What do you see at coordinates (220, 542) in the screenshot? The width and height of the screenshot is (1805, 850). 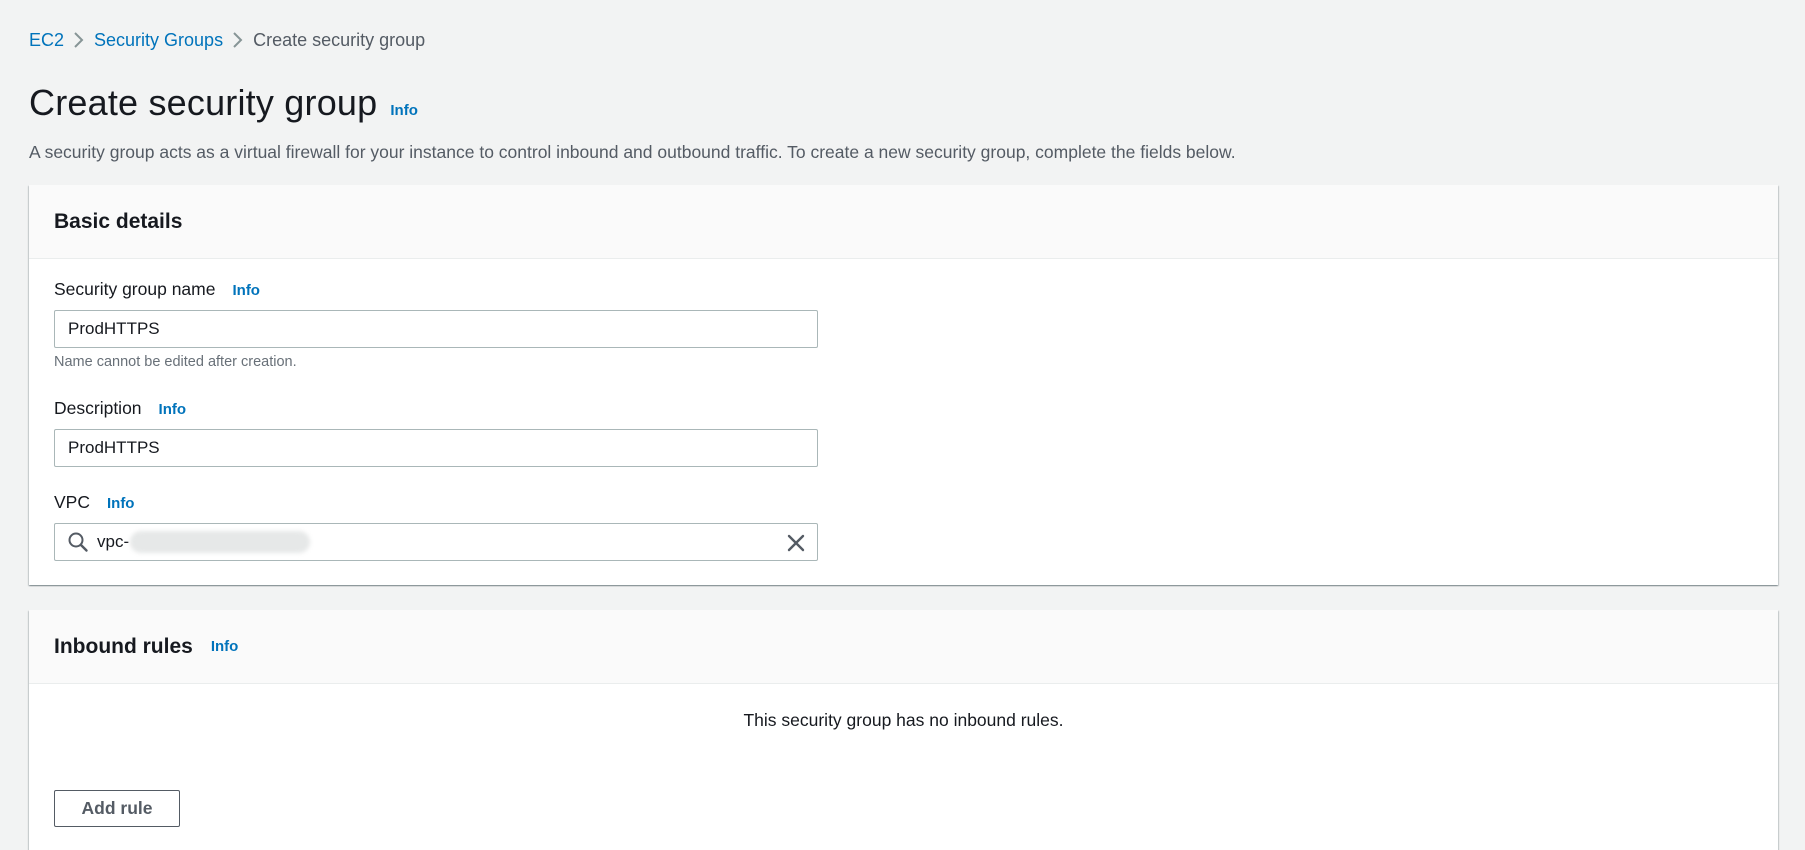 I see `redacted-vpc-id` at bounding box center [220, 542].